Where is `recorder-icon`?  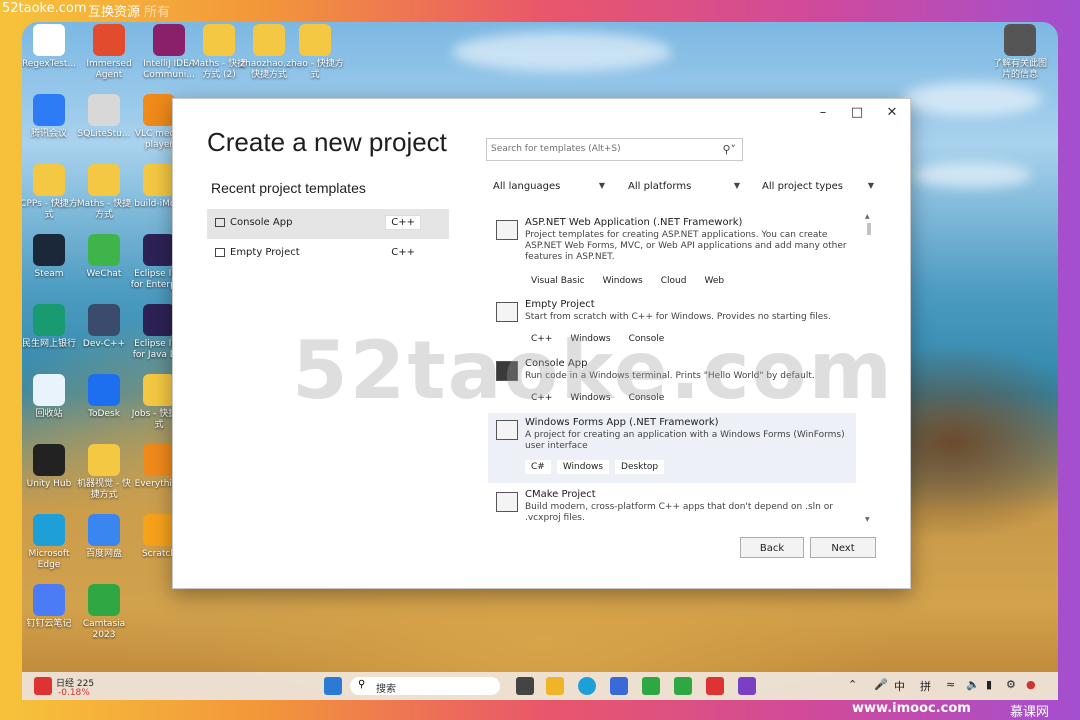
recorder-icon is located at coordinates (715, 686).